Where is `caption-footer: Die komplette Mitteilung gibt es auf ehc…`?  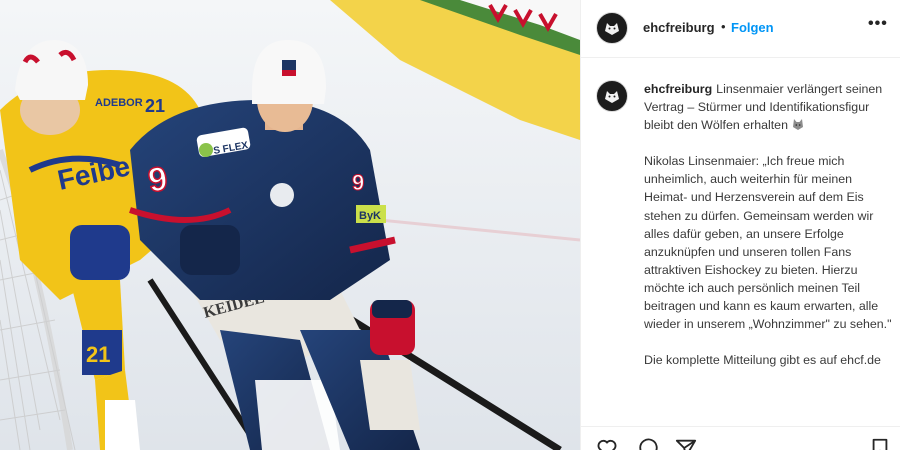
caption-footer: Die komplette Mitteilung gibt es auf ehc… is located at coordinates (762, 360).